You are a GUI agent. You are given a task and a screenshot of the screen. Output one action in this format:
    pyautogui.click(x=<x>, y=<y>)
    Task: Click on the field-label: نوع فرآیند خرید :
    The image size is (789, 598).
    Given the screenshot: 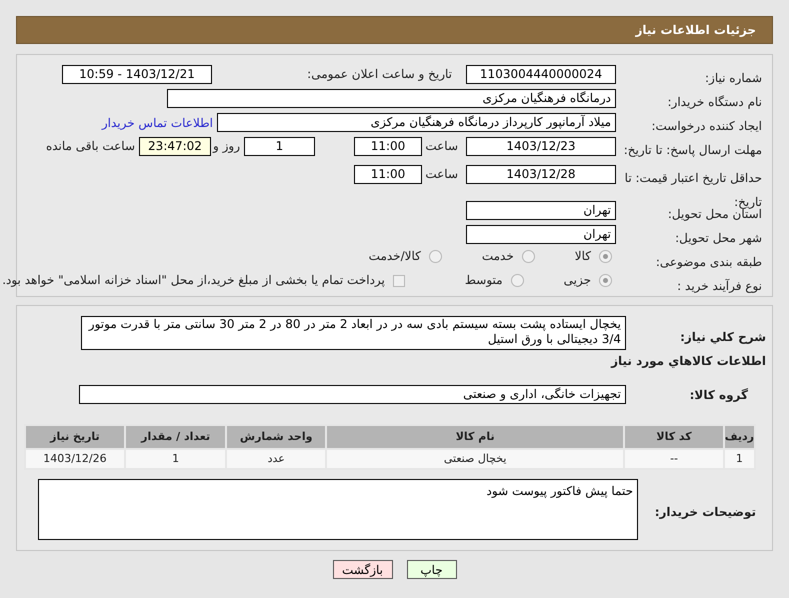 What is the action you would take?
    pyautogui.click(x=719, y=286)
    